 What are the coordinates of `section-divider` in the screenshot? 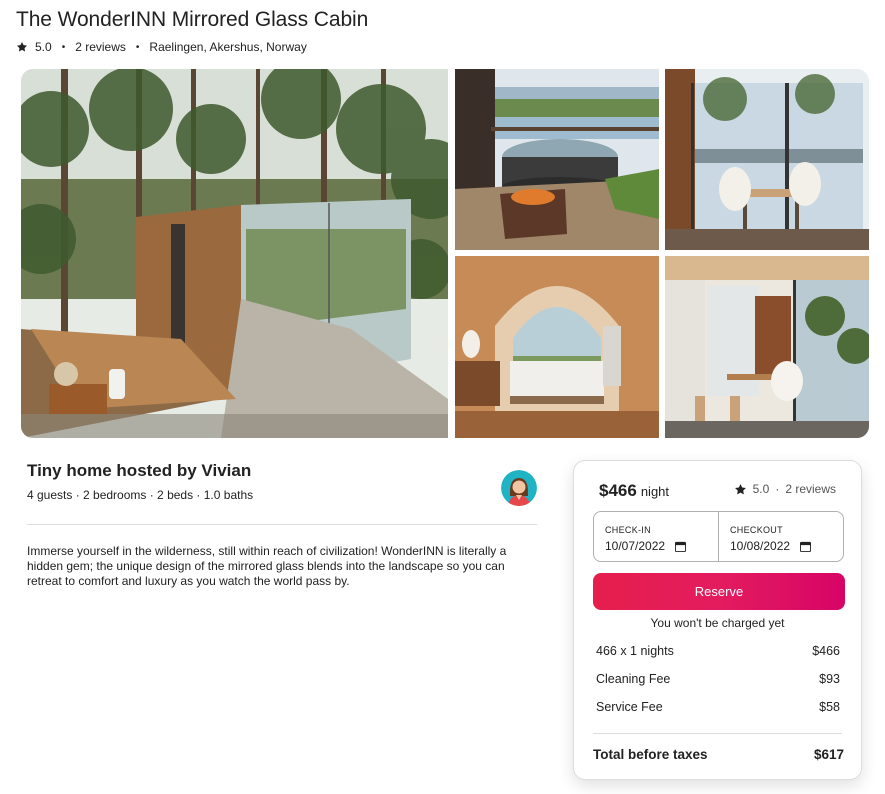 It's located at (282, 524).